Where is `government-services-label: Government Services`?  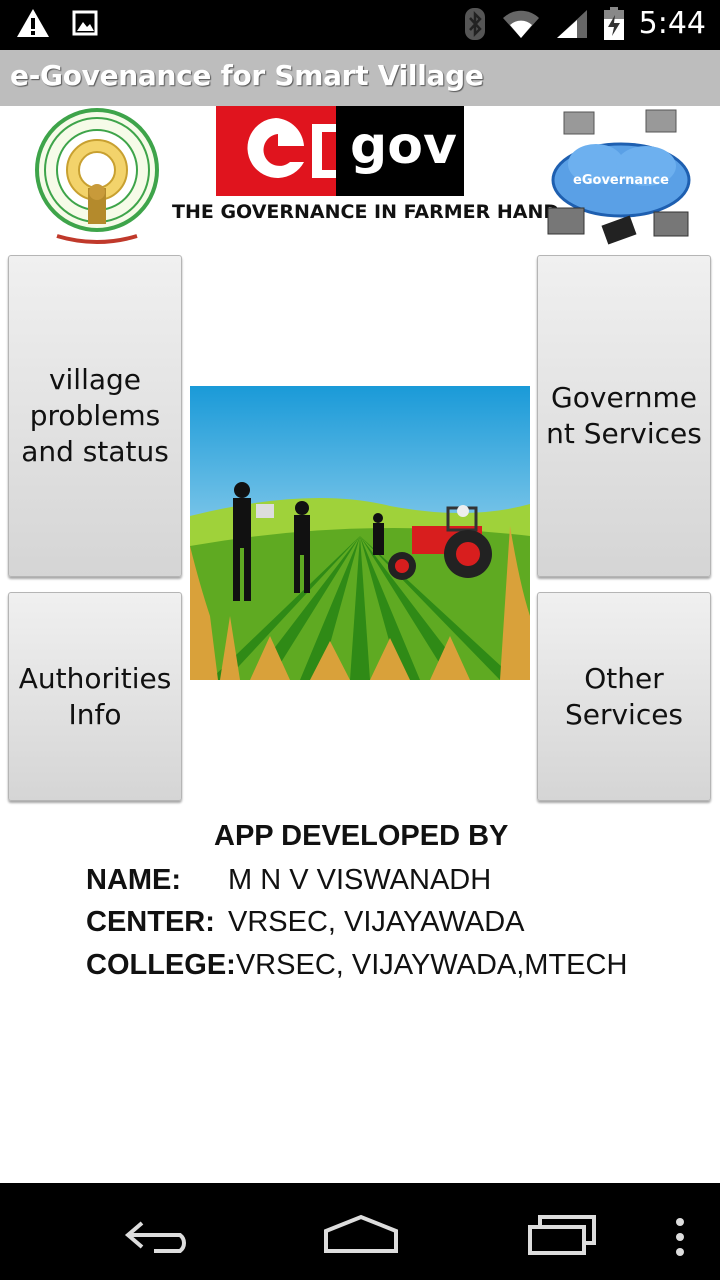
government-services-label: Government Services is located at coordinates (624, 415).